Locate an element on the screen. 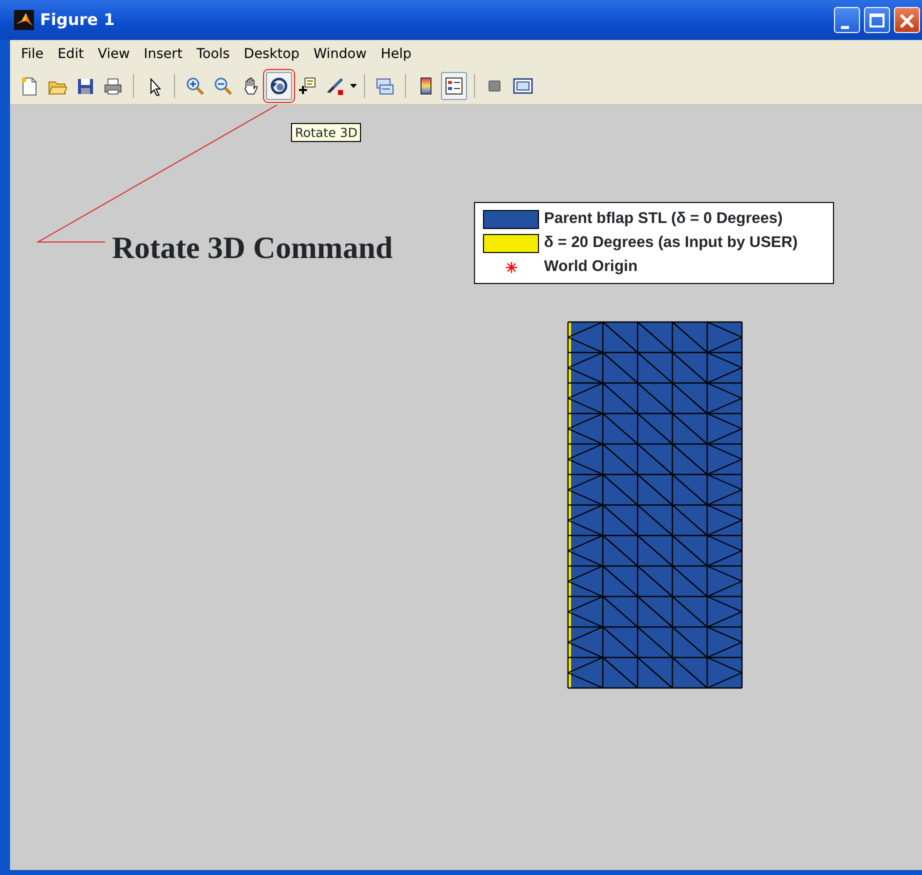 The width and height of the screenshot is (922, 875). maximize-button is located at coordinates (877, 20).